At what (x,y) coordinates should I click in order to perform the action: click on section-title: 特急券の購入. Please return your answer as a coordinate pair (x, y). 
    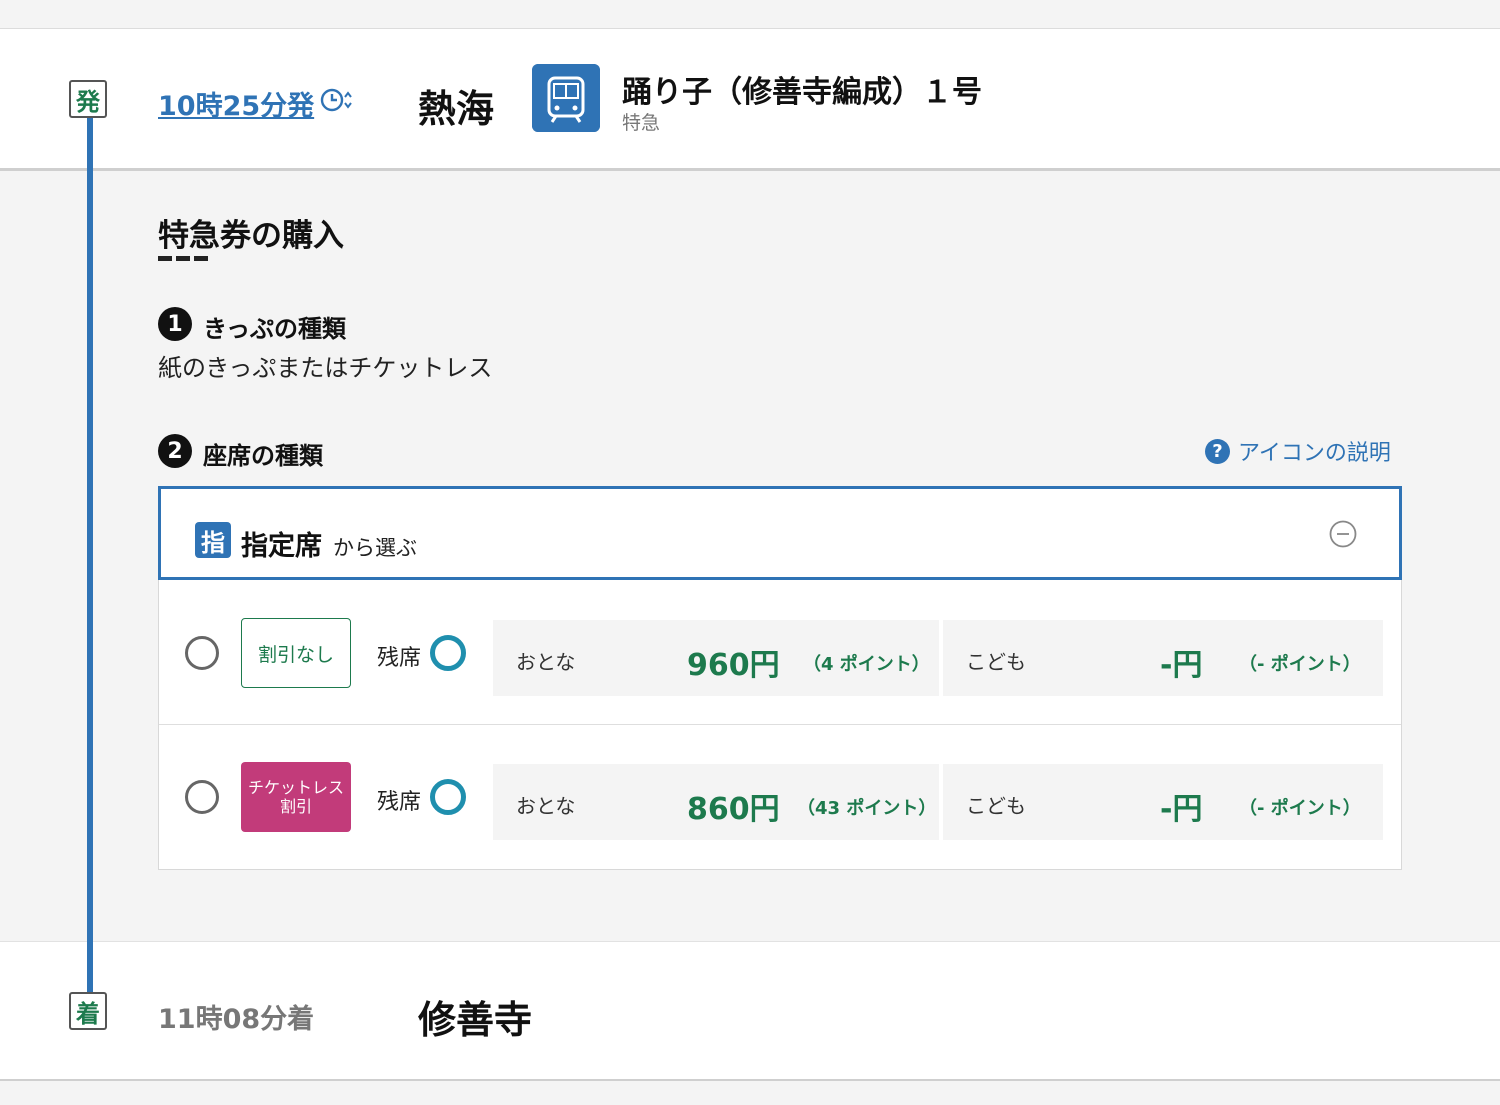
    Looking at the image, I should click on (251, 236).